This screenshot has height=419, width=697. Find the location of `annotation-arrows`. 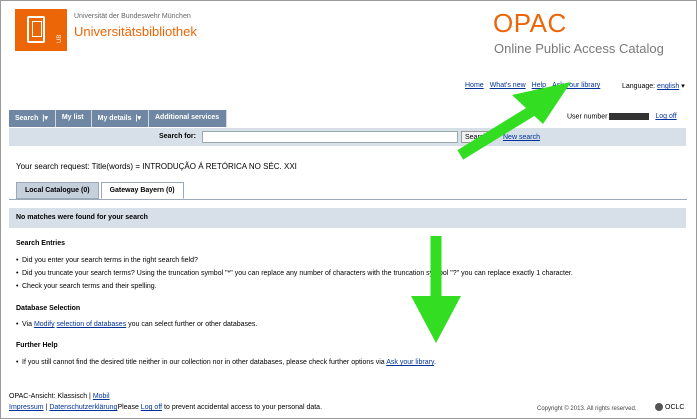

annotation-arrows is located at coordinates (491, 212).